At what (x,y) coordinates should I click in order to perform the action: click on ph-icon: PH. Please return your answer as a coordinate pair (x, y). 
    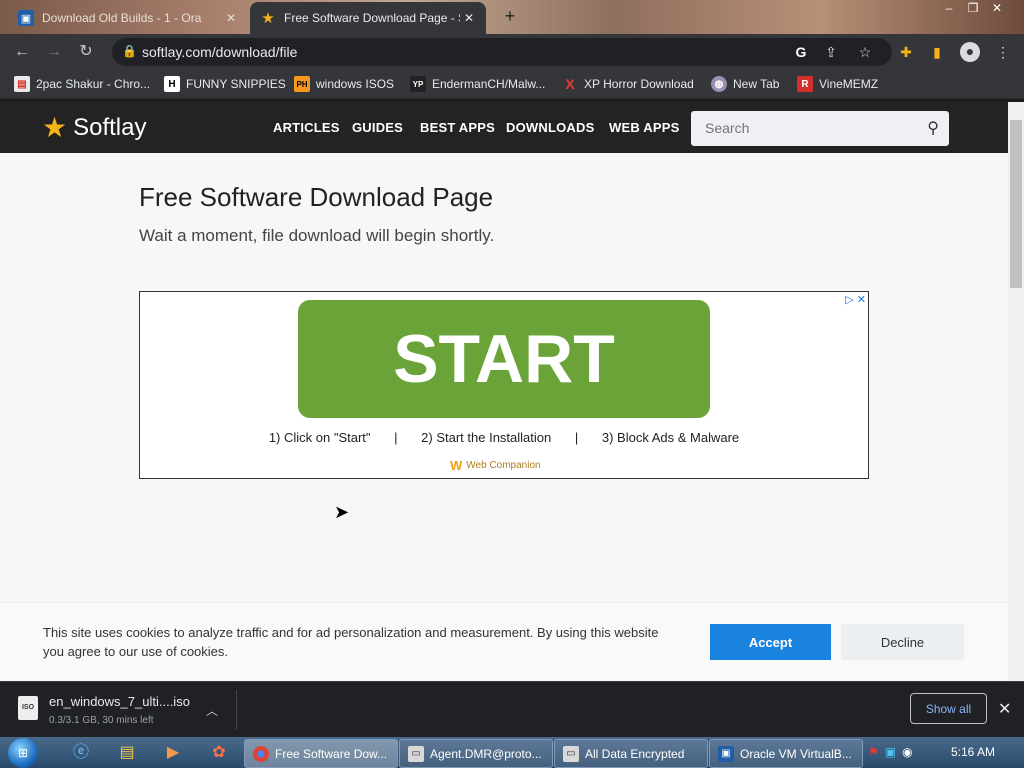
    Looking at the image, I should click on (302, 84).